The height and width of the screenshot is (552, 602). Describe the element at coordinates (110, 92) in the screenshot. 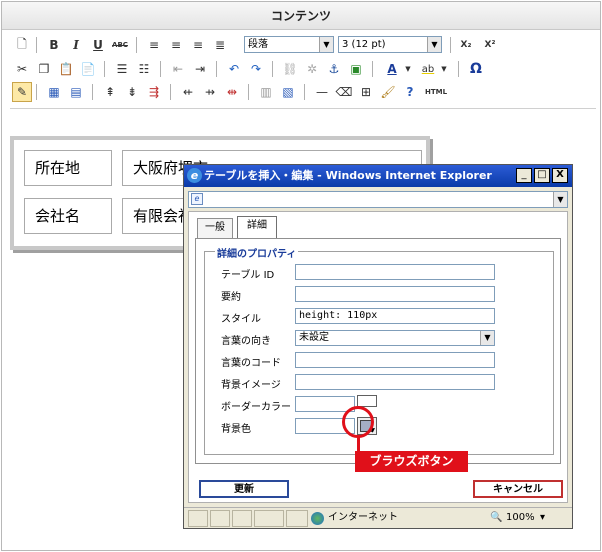

I see `row-insert-before-icon: ⇞` at that location.